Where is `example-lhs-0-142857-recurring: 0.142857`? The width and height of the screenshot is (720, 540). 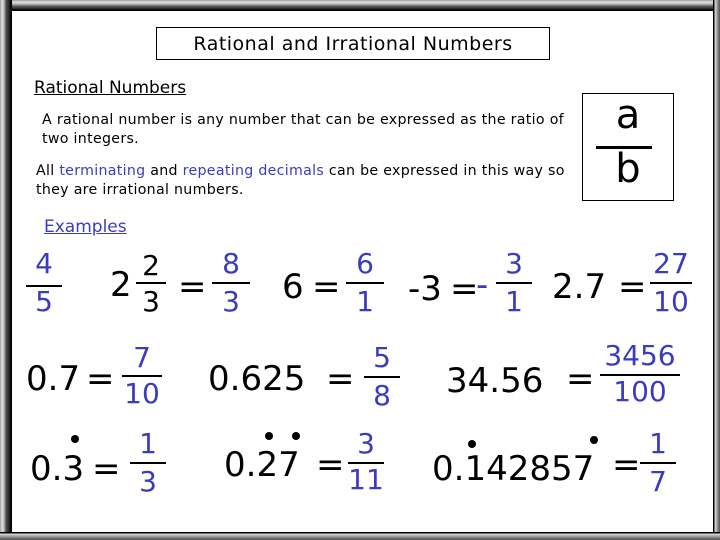 example-lhs-0-142857-recurring: 0.142857 is located at coordinates (513, 469).